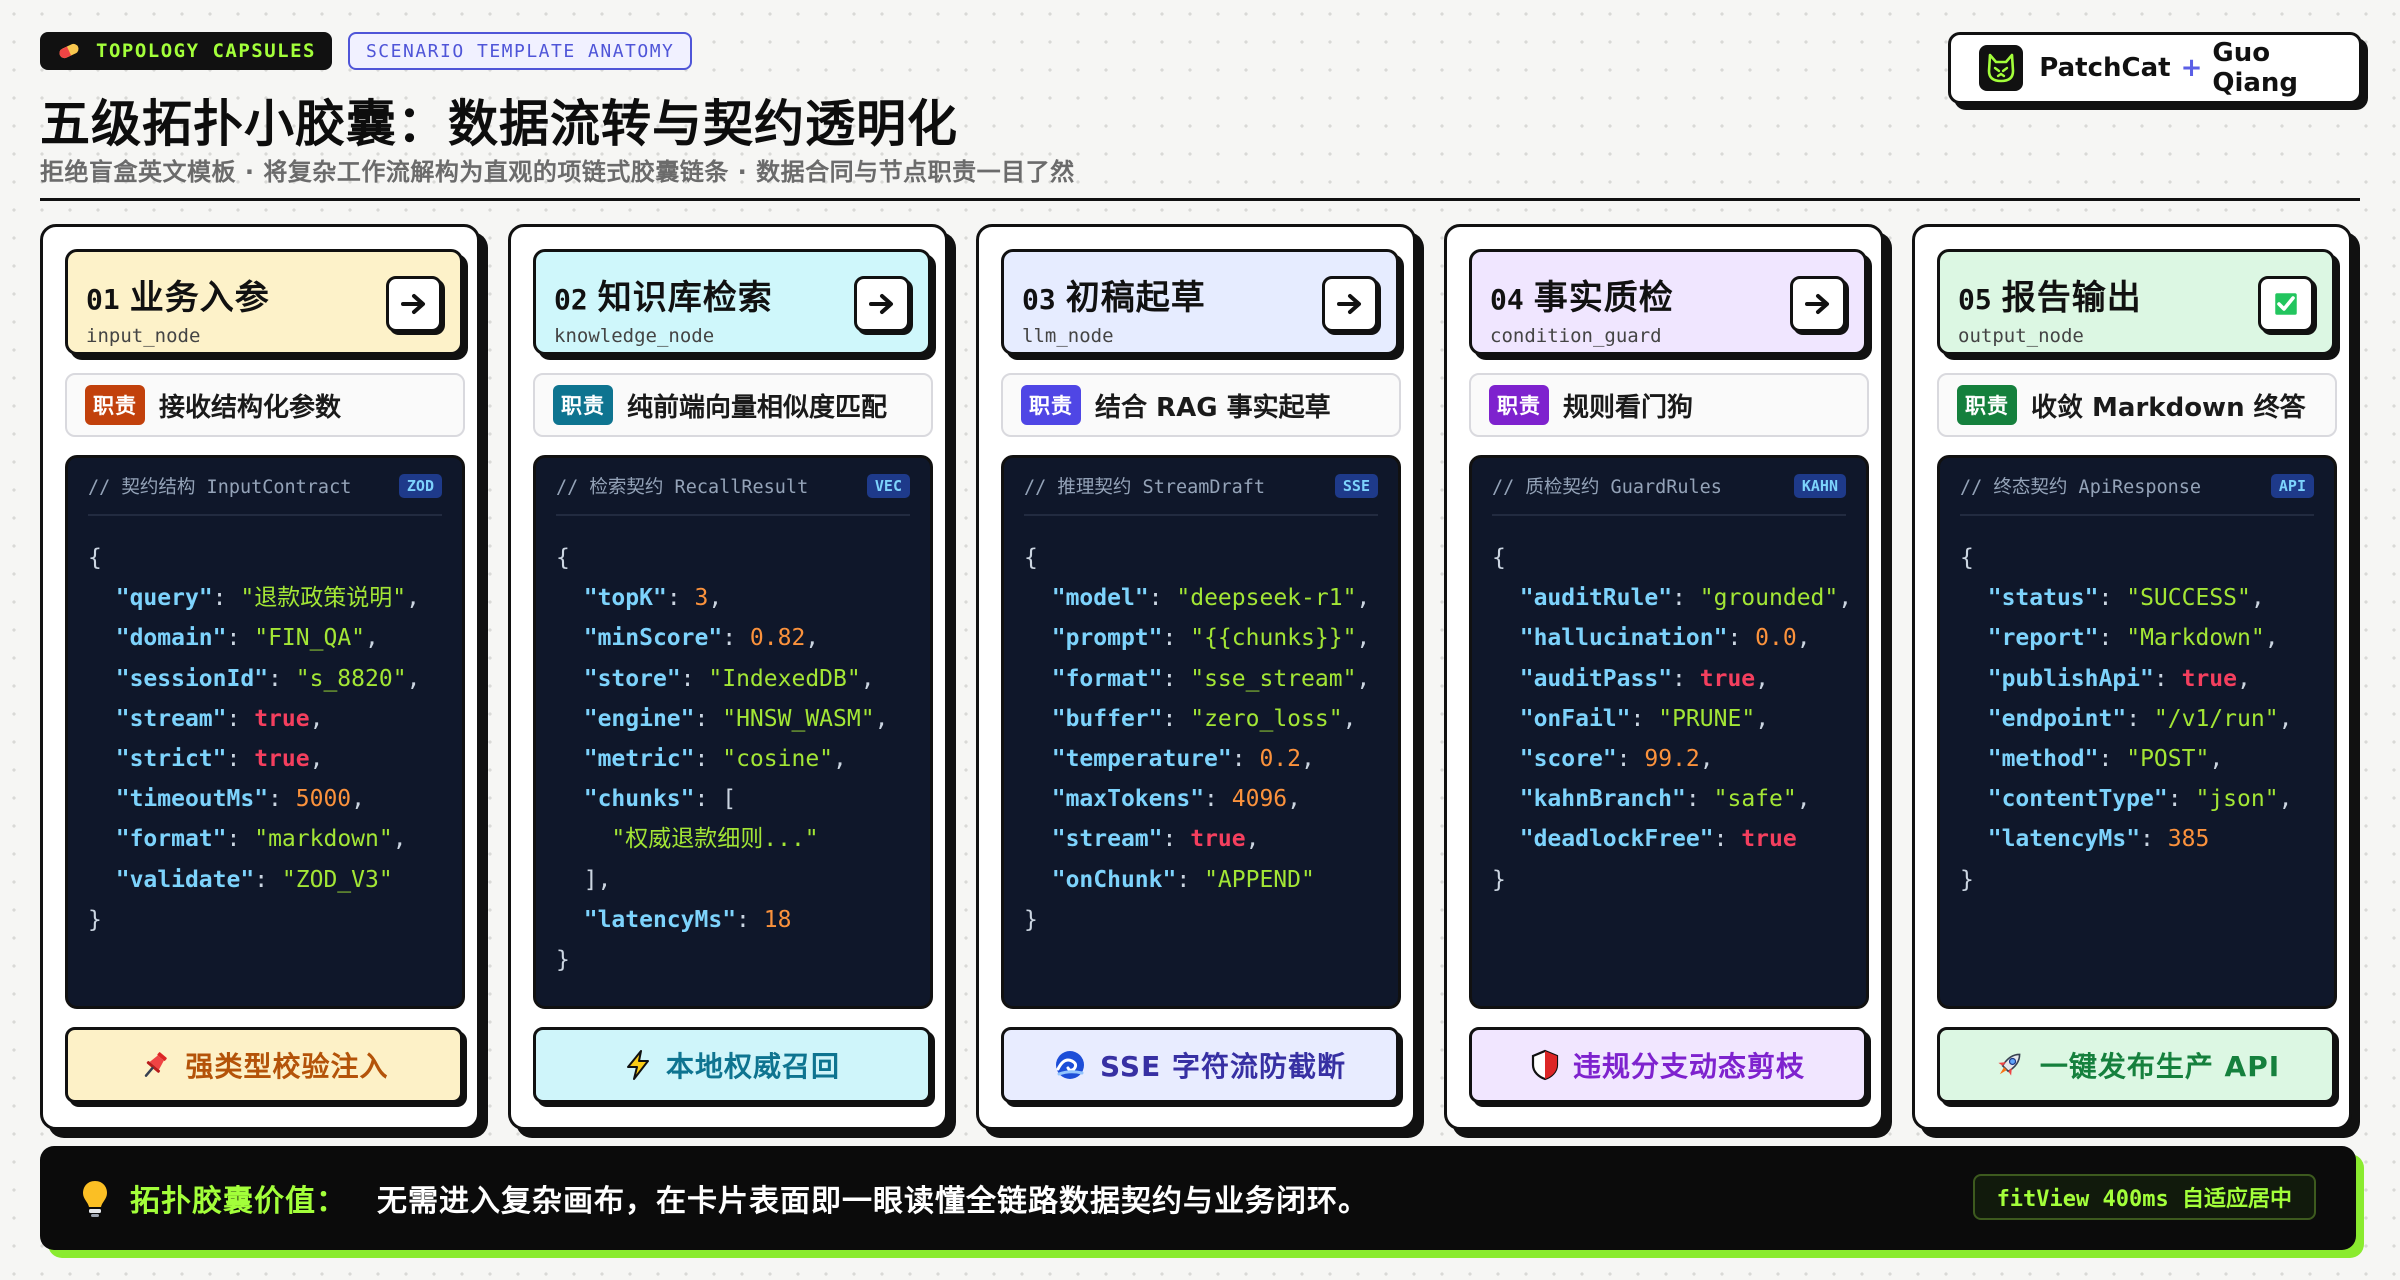 The width and height of the screenshot is (2400, 1280). Describe the element at coordinates (682, 487) in the screenshot. I see `code-comment: // 检索契约 RecallResult` at that location.